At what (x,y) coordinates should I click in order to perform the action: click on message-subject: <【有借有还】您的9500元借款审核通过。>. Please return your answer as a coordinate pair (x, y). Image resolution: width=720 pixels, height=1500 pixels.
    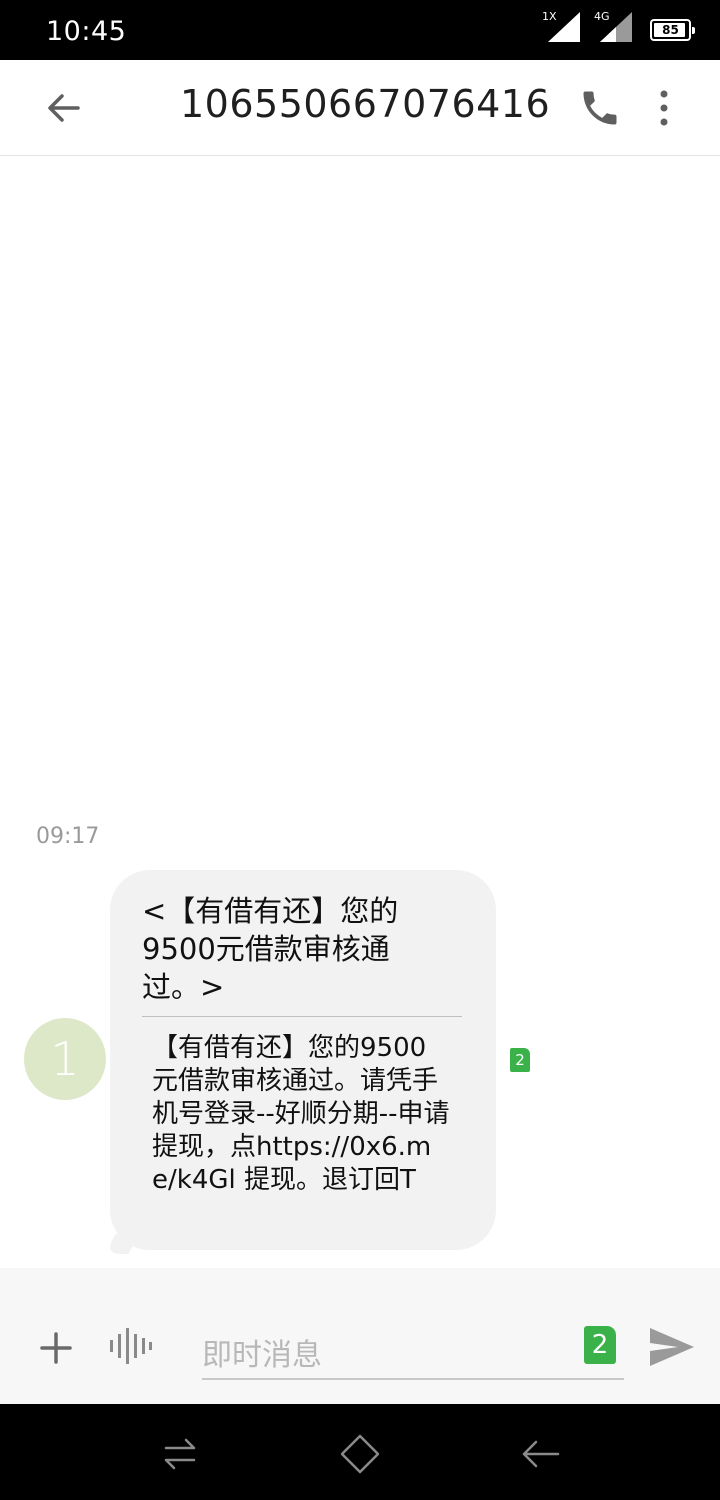
    Looking at the image, I should click on (270, 949).